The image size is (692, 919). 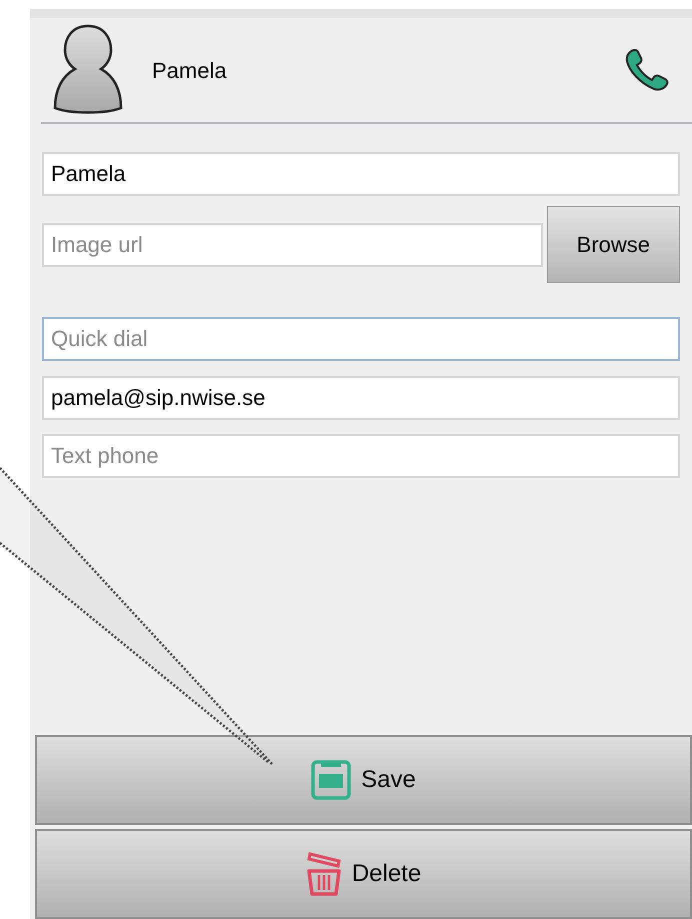 What do you see at coordinates (361, 456) in the screenshot?
I see `input-field: Text phone` at bounding box center [361, 456].